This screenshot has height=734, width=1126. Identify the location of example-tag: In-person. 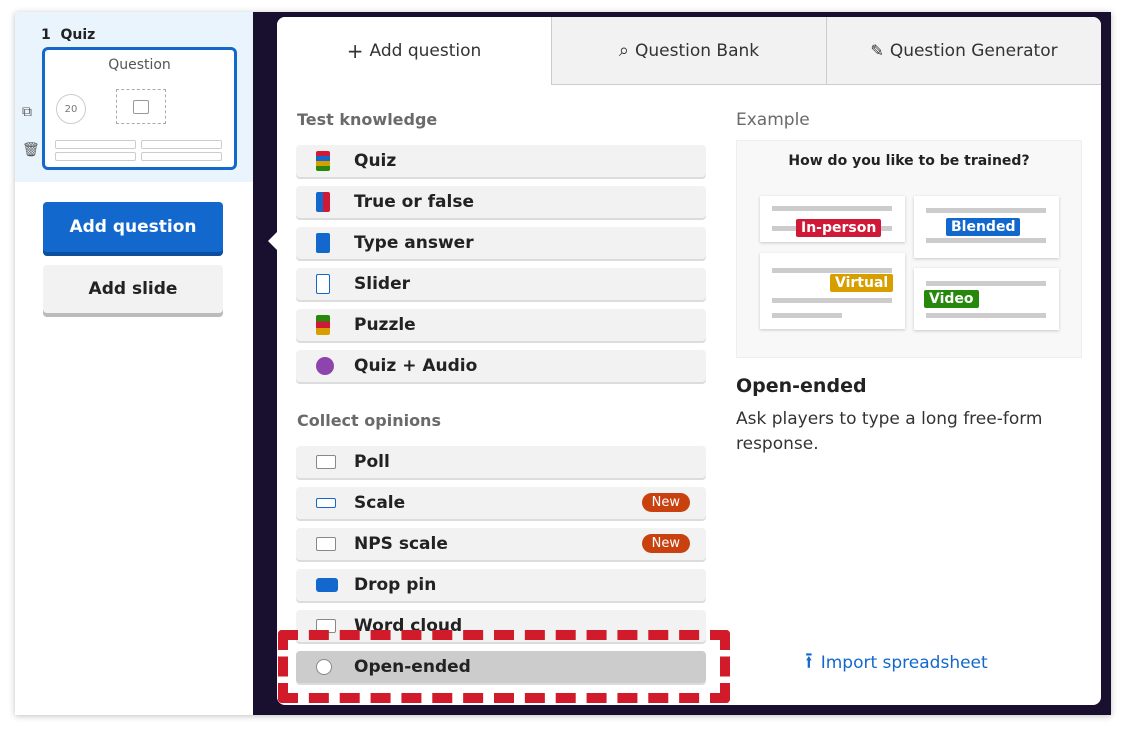
(839, 228).